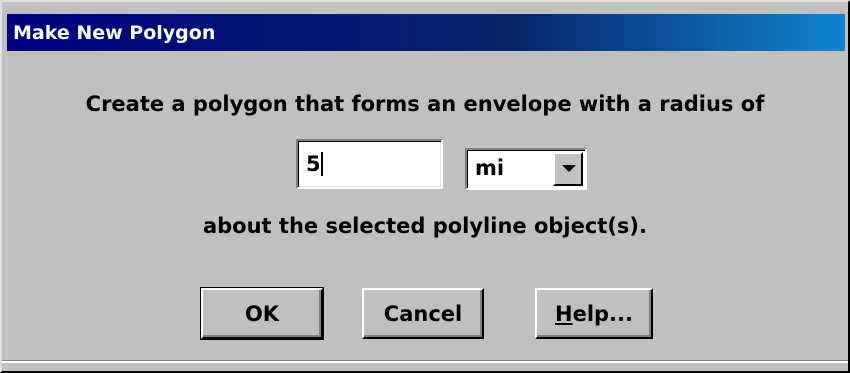  What do you see at coordinates (369, 164) in the screenshot?
I see `radius-input` at bounding box center [369, 164].